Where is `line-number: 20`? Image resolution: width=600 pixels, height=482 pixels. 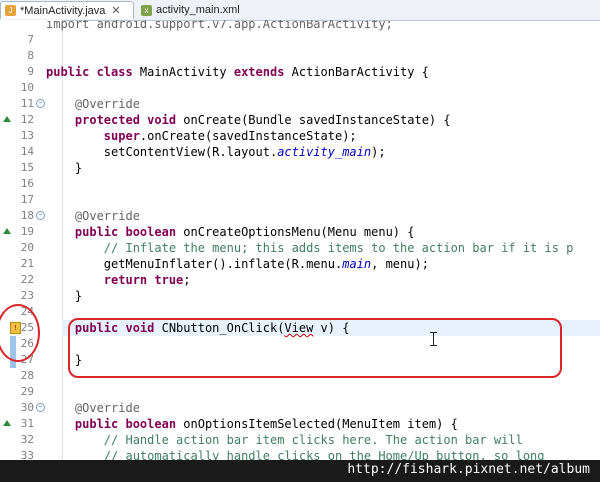 line-number: 20 is located at coordinates (27, 247).